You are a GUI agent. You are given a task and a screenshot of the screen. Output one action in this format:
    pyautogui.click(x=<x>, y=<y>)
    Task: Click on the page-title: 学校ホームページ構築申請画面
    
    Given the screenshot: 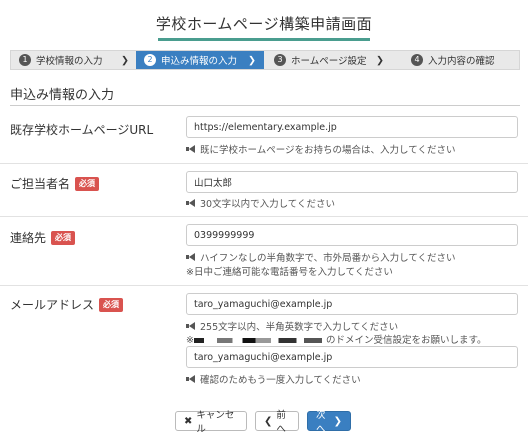 What is the action you would take?
    pyautogui.click(x=264, y=24)
    